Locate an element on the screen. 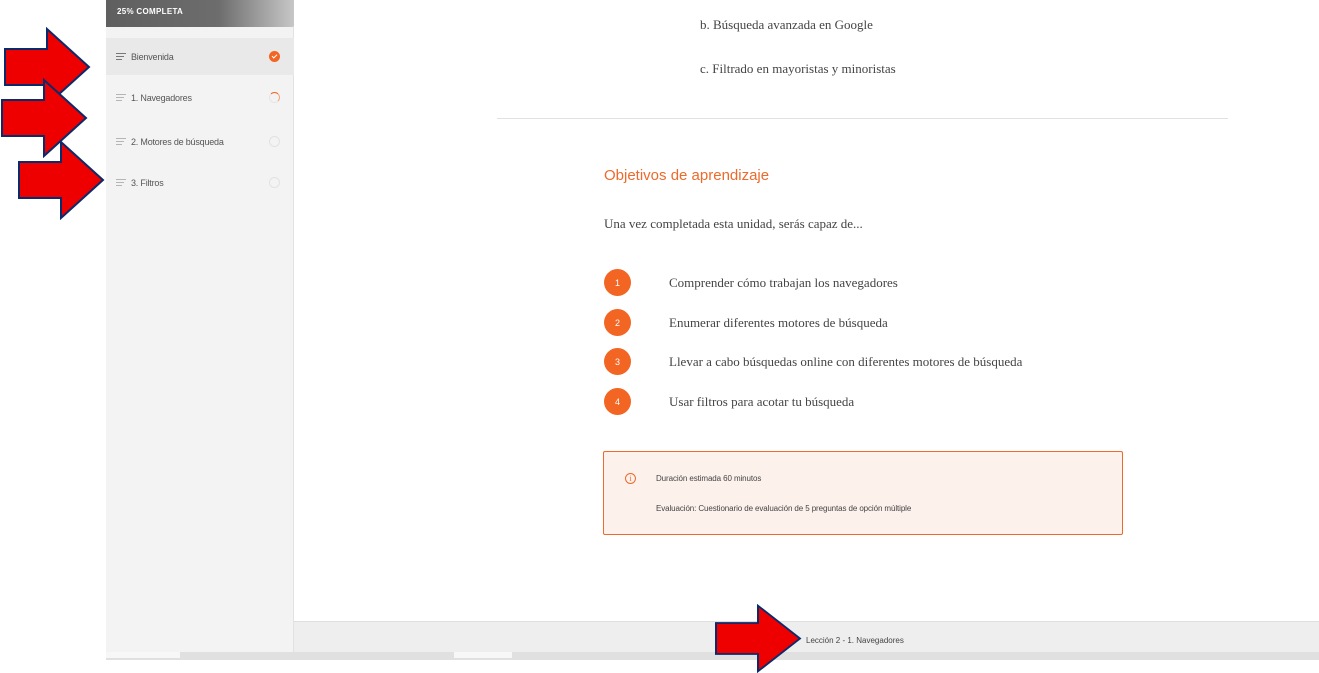 The image size is (1319, 673). sidebar-item-label: 3. Filtros is located at coordinates (147, 182).